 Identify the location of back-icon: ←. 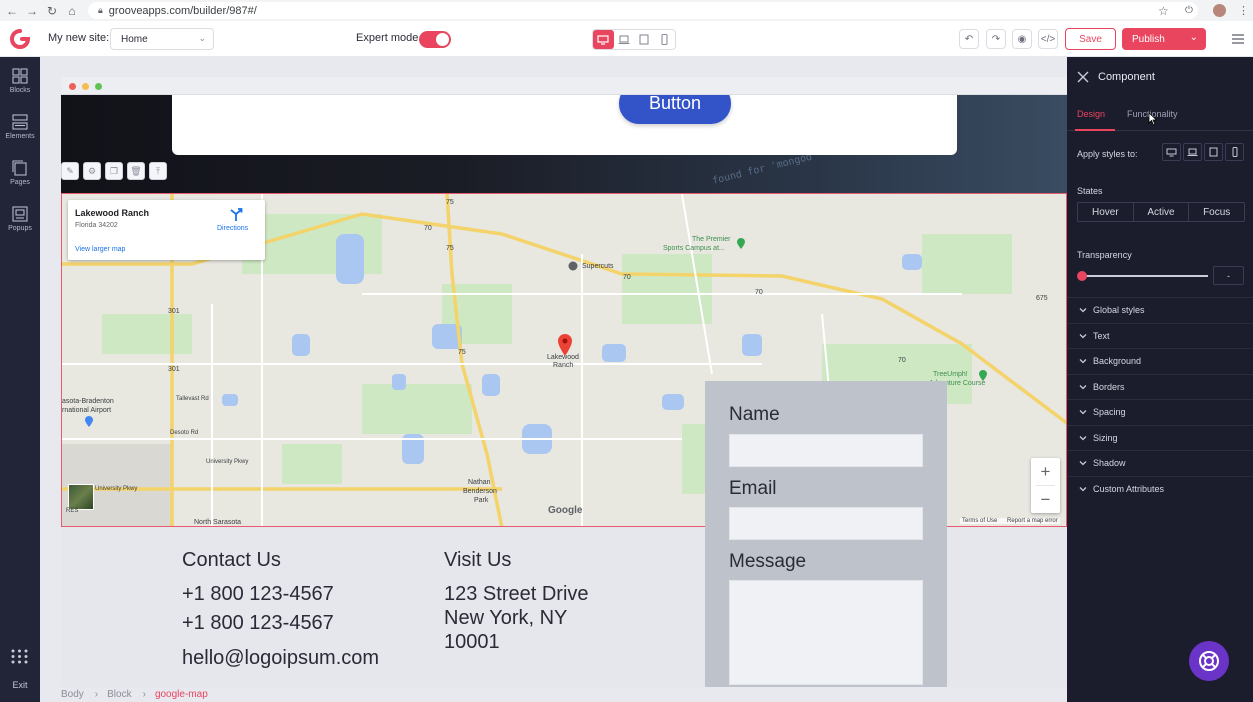
(12, 10).